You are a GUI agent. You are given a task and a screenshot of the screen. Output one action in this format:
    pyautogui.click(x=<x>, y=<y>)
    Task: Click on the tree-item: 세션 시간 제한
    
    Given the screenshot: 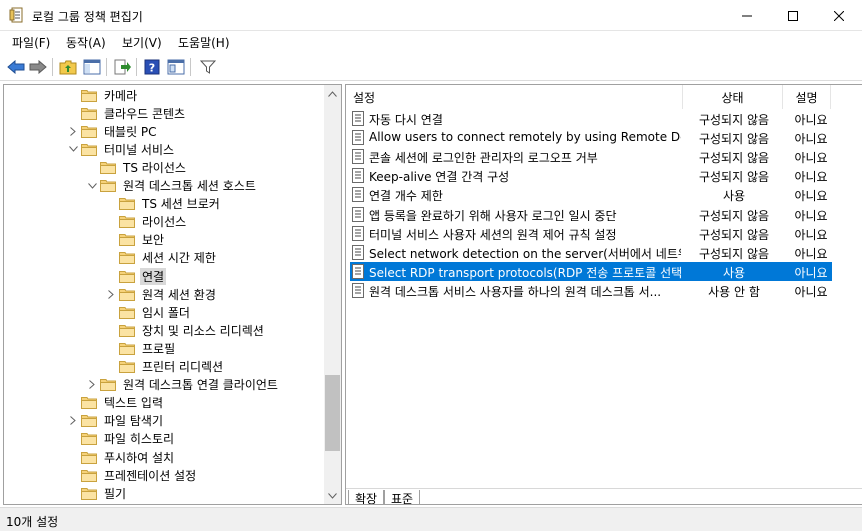 What is the action you would take?
    pyautogui.click(x=161, y=258)
    